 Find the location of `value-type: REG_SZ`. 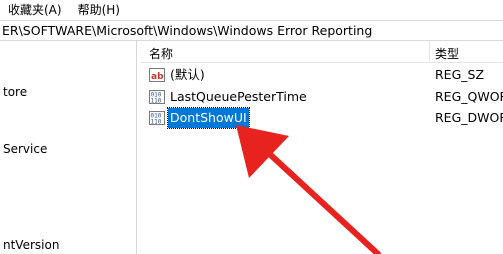

value-type: REG_SZ is located at coordinates (460, 74).